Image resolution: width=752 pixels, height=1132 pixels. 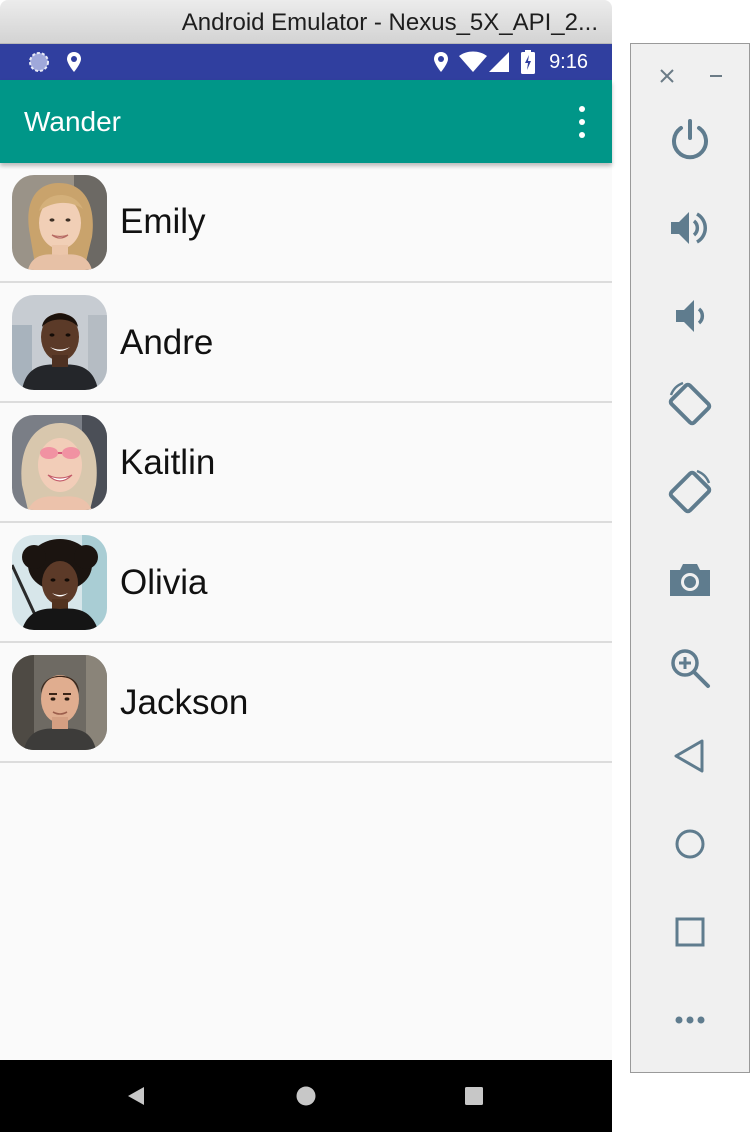 What do you see at coordinates (568, 62) in the screenshot?
I see `clock: 9:16` at bounding box center [568, 62].